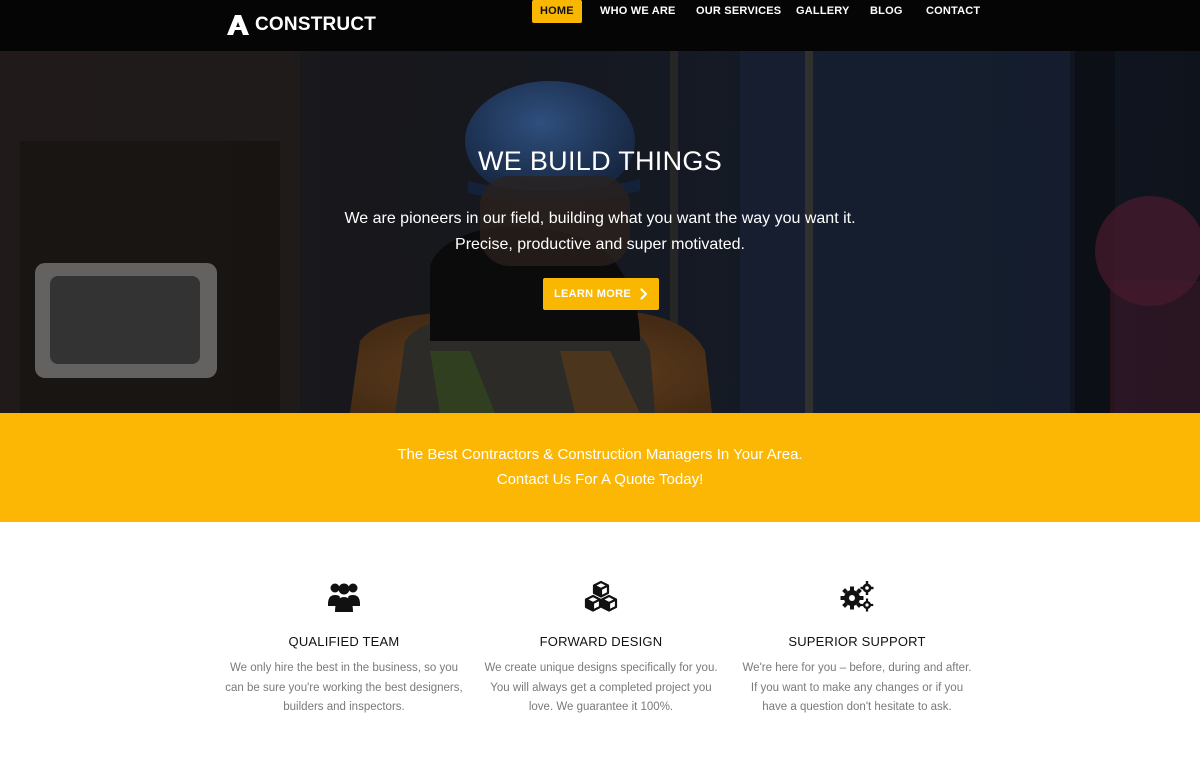 The image size is (1200, 767). I want to click on feature-title: SUPERIOR SUPPORT, so click(857, 641).